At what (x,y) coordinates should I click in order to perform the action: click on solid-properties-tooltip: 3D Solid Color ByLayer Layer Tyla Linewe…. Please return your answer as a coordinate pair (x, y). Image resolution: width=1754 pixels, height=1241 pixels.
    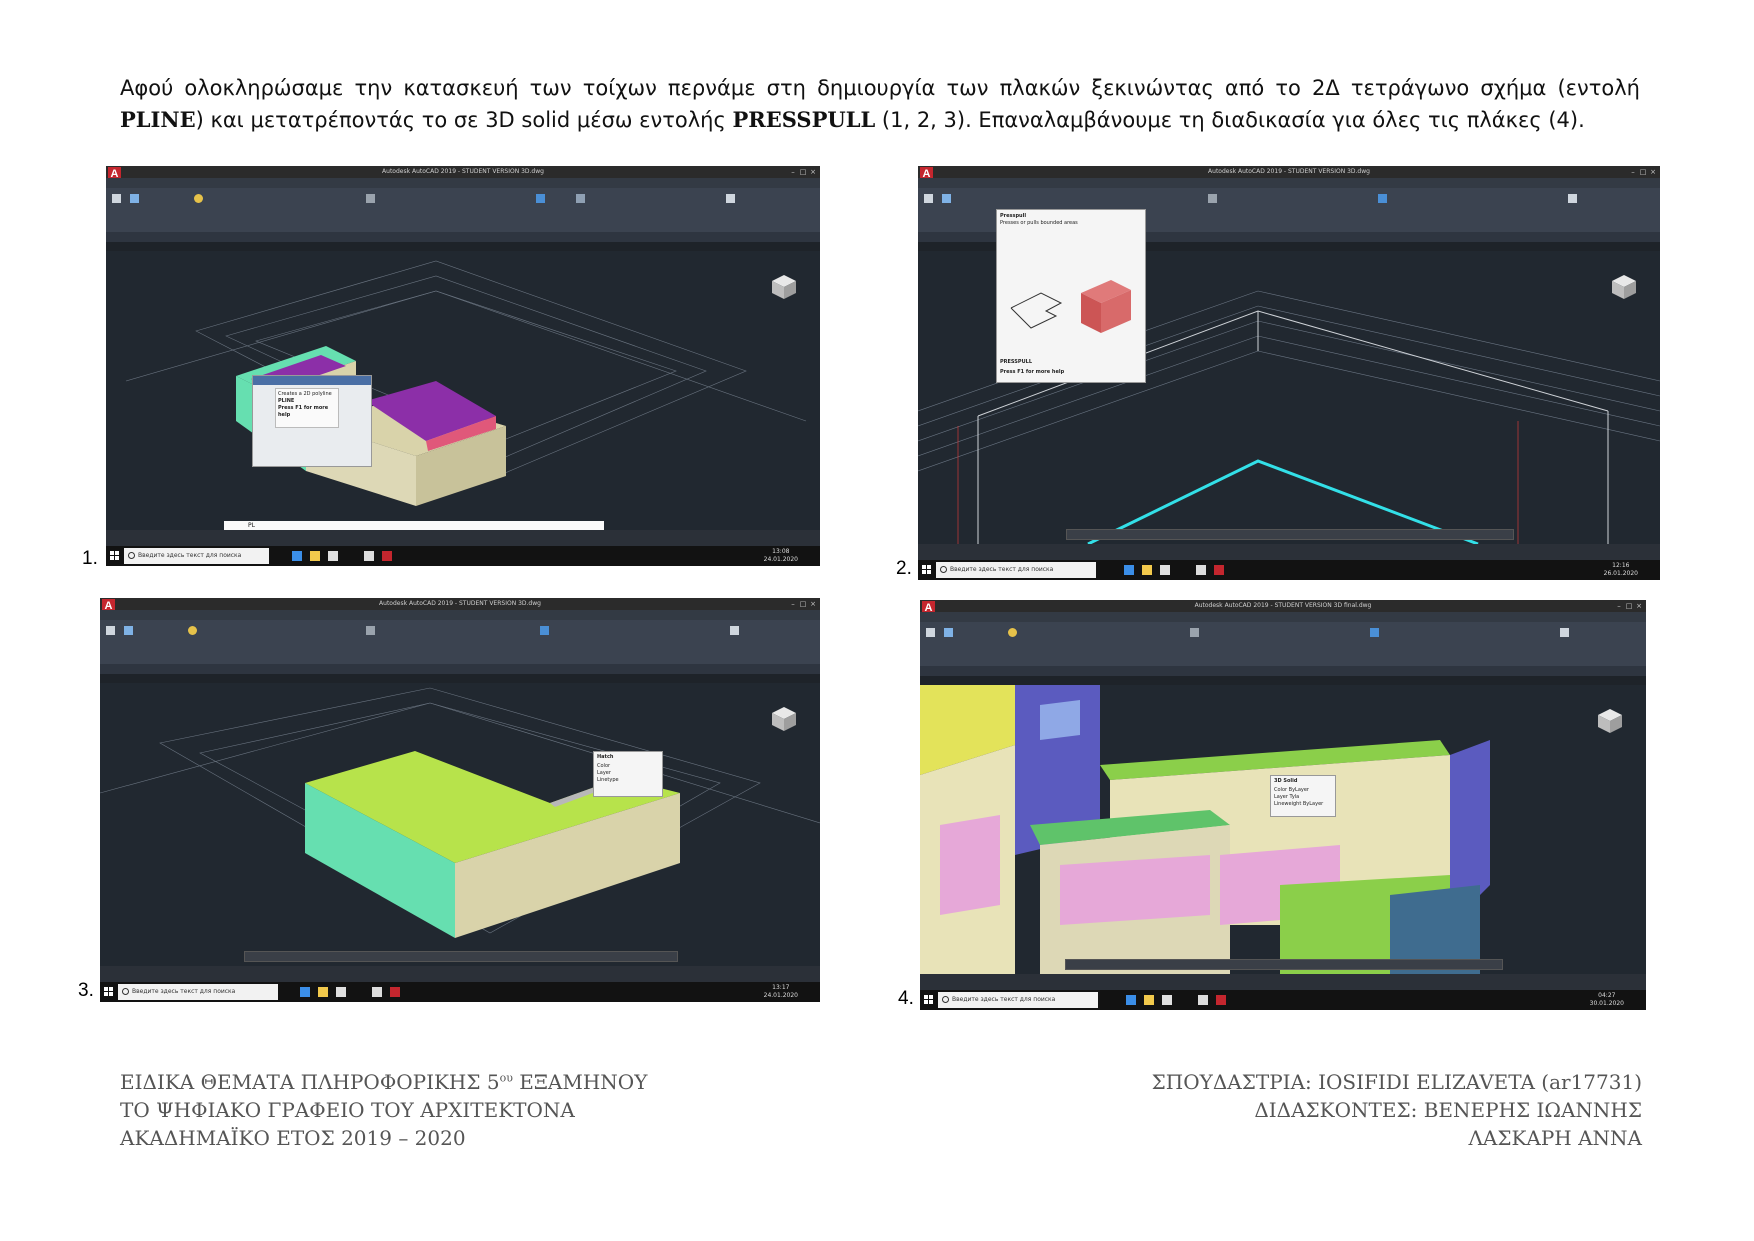
    Looking at the image, I should click on (1303, 796).